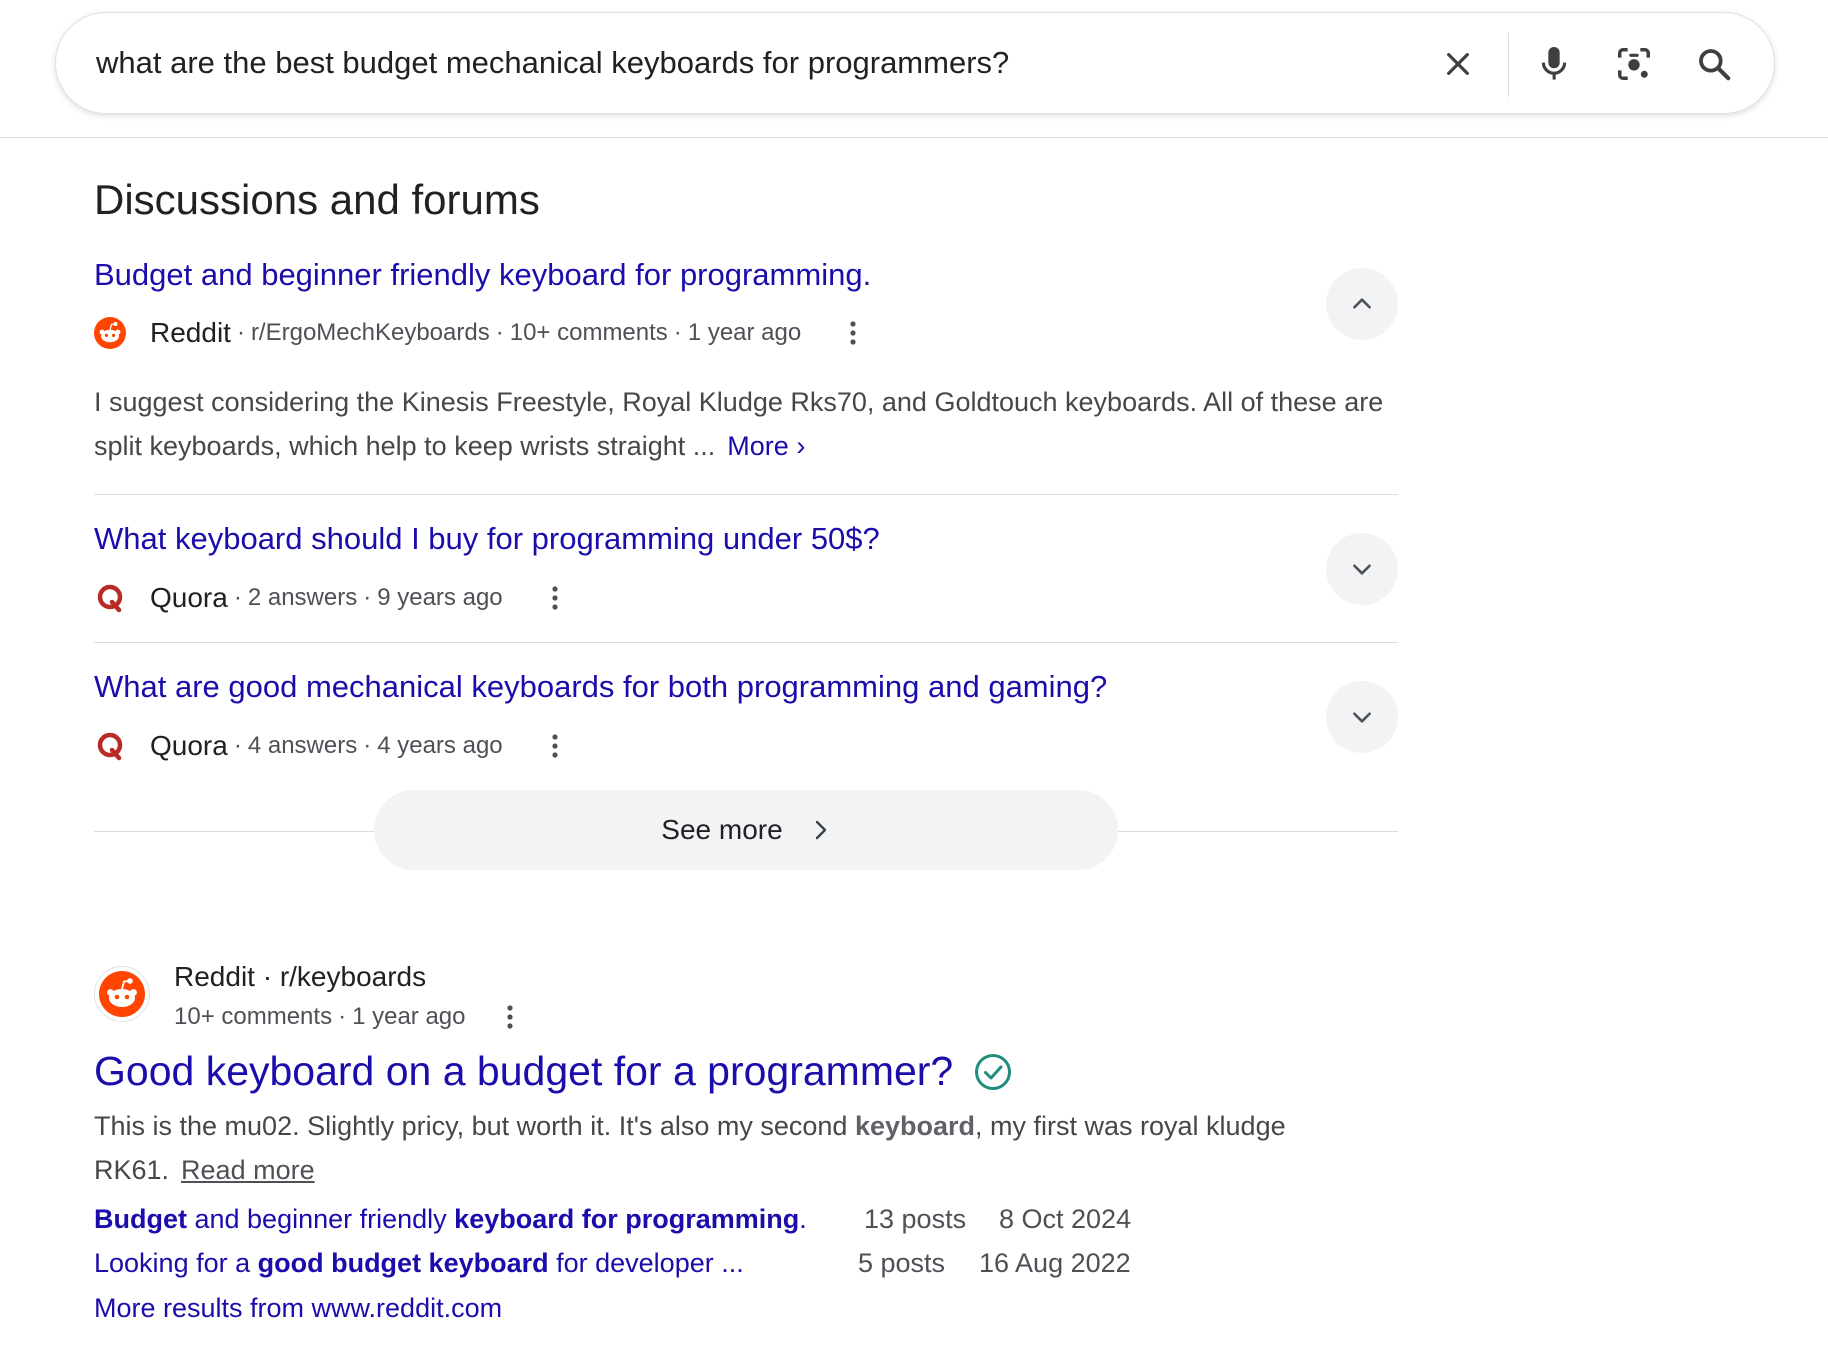  I want to click on more-label: More, so click(758, 446).